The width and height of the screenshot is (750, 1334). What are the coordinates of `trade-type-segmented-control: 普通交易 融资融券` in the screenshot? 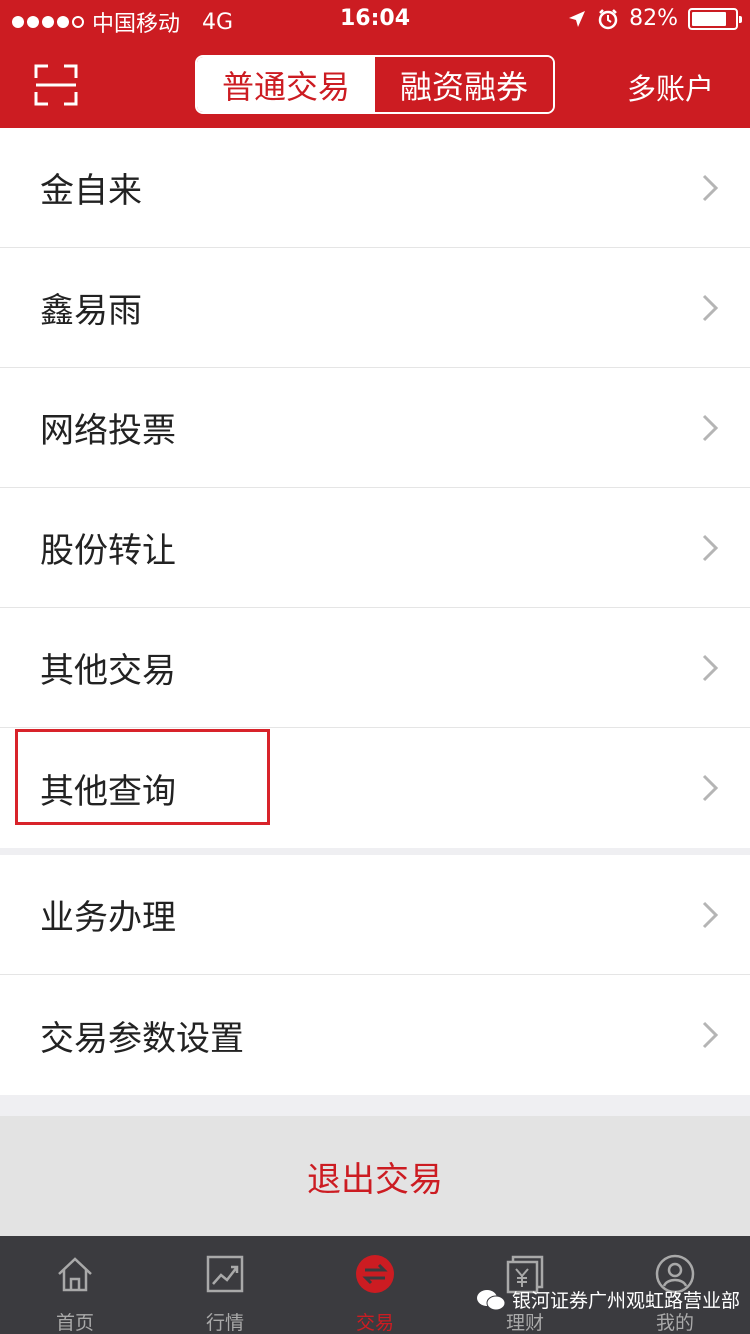 It's located at (375, 84).